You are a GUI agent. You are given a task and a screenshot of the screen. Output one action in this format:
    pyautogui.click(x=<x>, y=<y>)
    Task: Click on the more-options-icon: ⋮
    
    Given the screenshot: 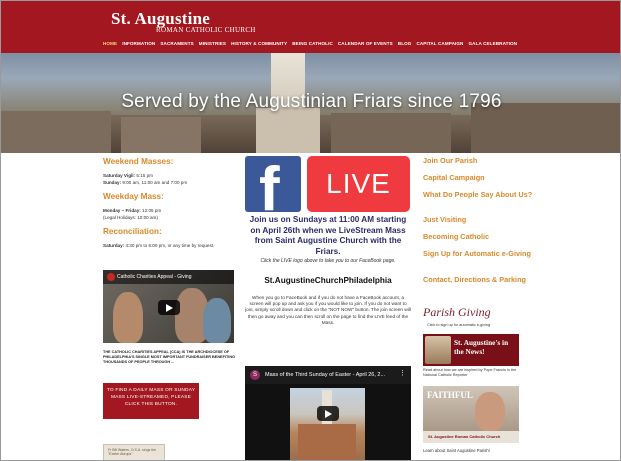 What is the action you would take?
    pyautogui.click(x=402, y=373)
    